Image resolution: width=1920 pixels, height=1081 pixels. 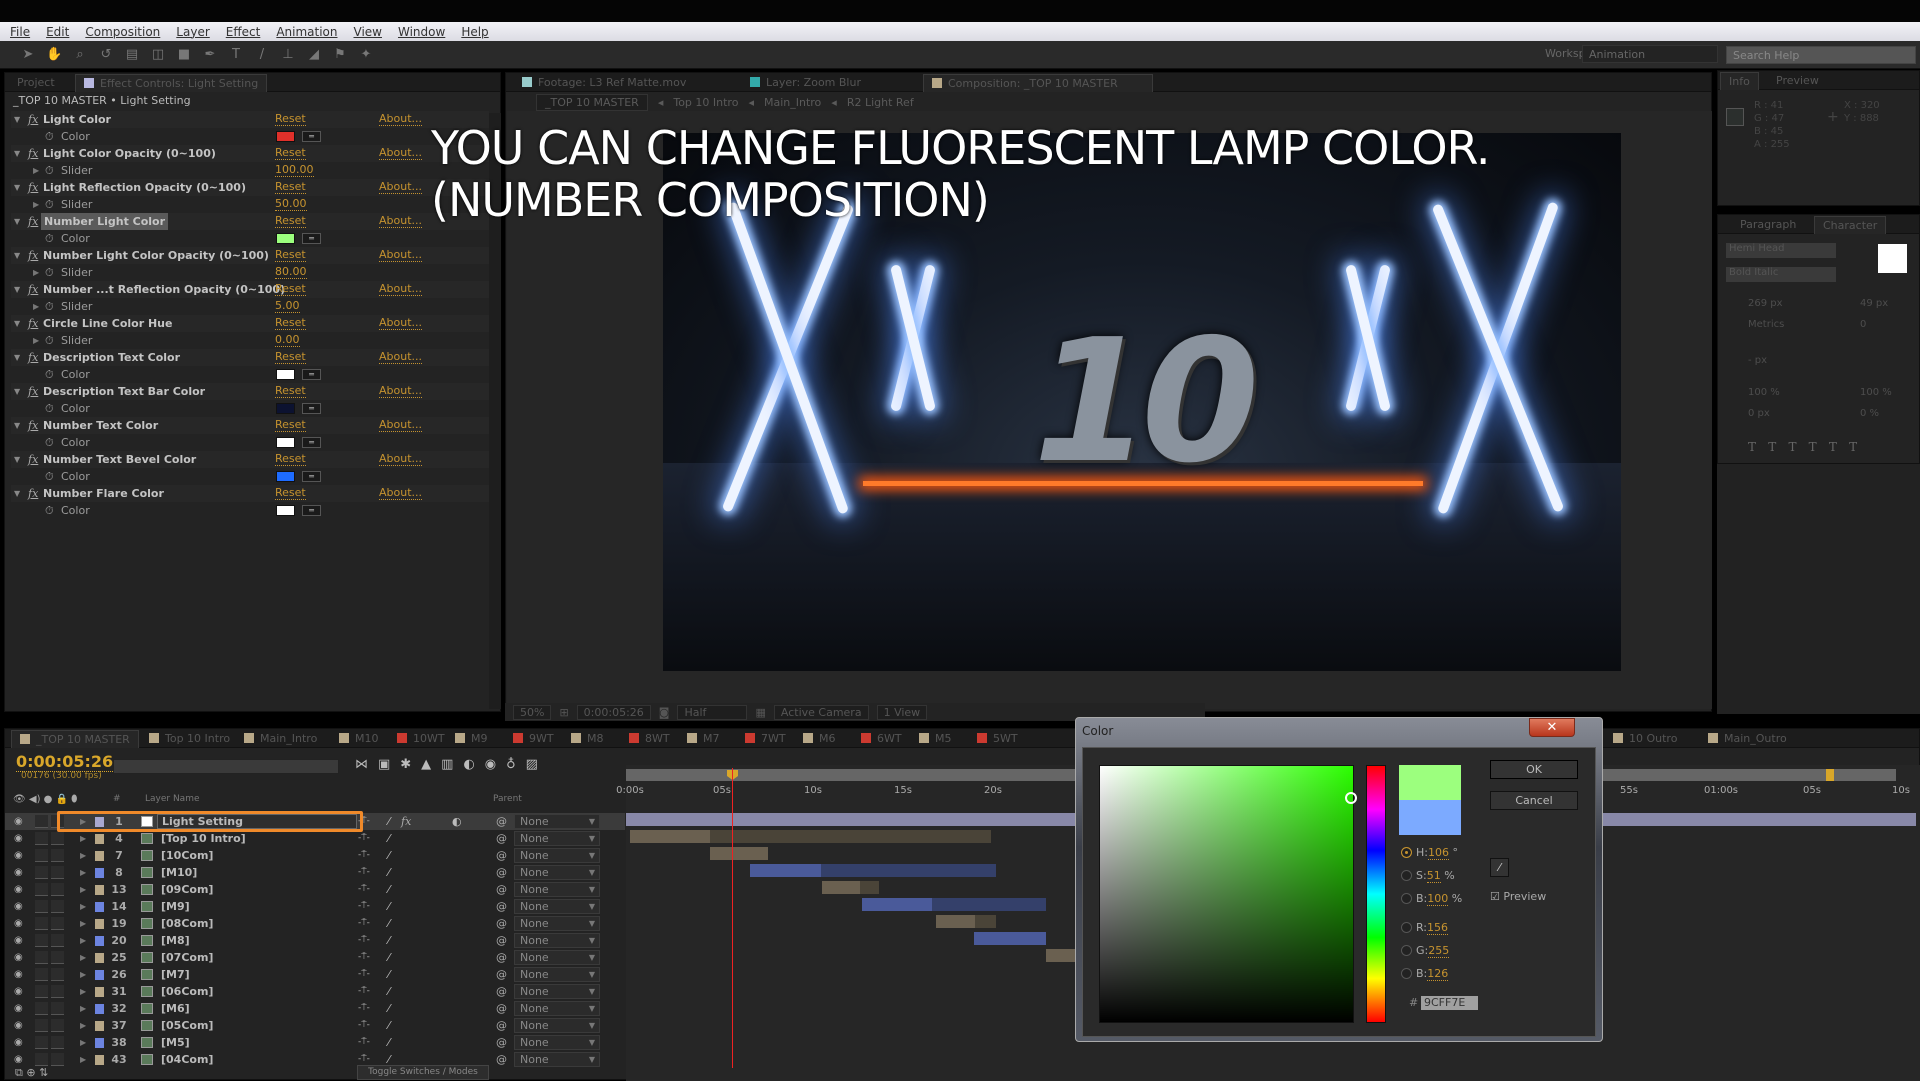 I want to click on timeline-tab: M9, so click(x=471, y=739).